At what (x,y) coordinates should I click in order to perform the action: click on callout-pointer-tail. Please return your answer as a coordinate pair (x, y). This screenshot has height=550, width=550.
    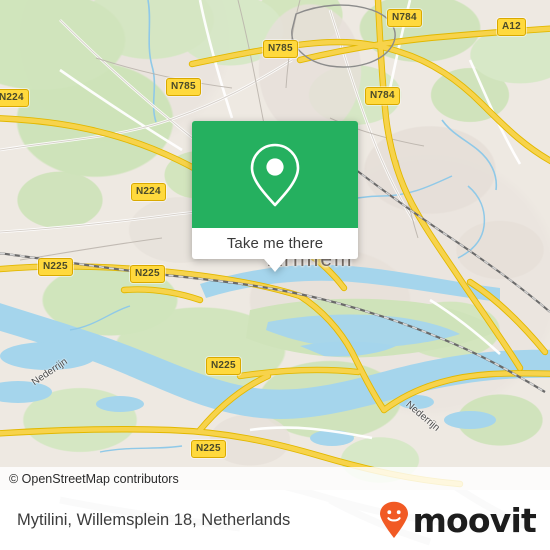
    Looking at the image, I should click on (275, 265).